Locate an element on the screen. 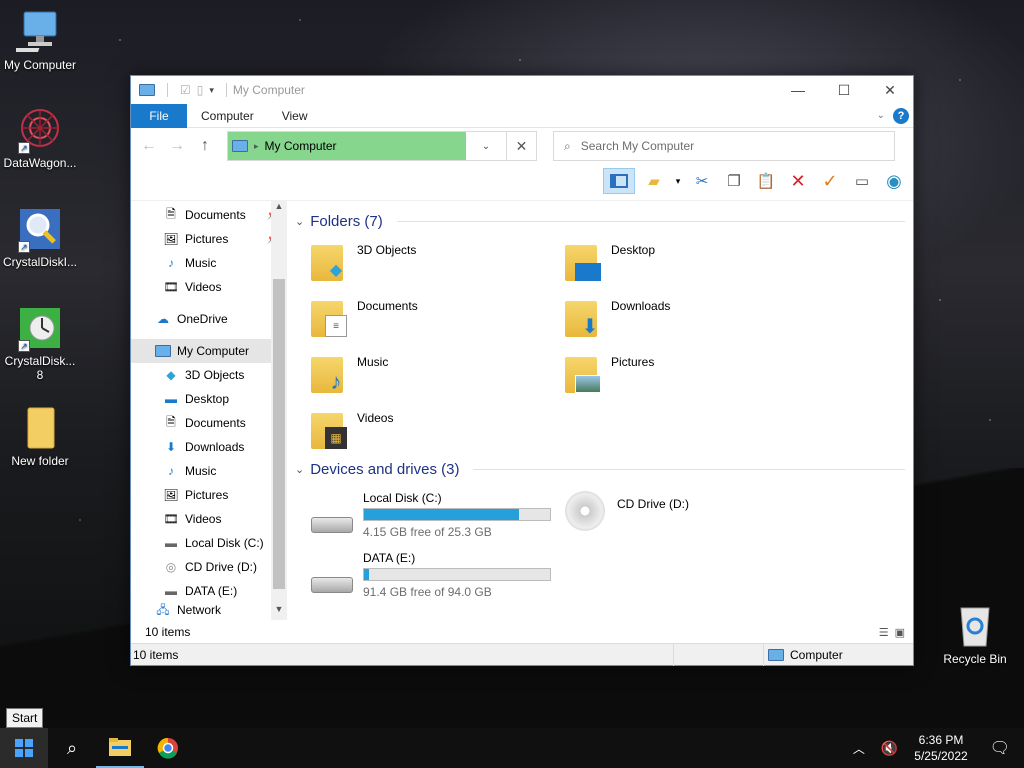 The height and width of the screenshot is (768, 1024). up-button: ↑ is located at coordinates (205, 146).